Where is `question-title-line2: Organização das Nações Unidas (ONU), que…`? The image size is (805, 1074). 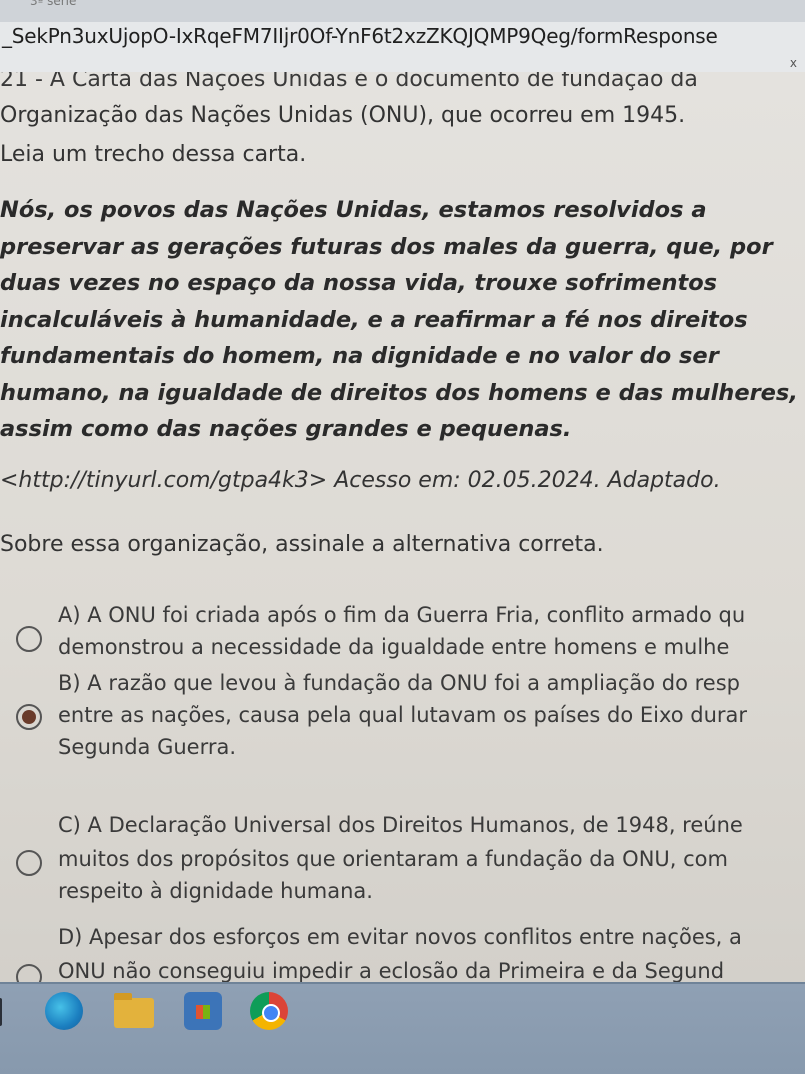
question-title-line2: Organização das Nações Unidas (ONU), que… is located at coordinates (343, 115).